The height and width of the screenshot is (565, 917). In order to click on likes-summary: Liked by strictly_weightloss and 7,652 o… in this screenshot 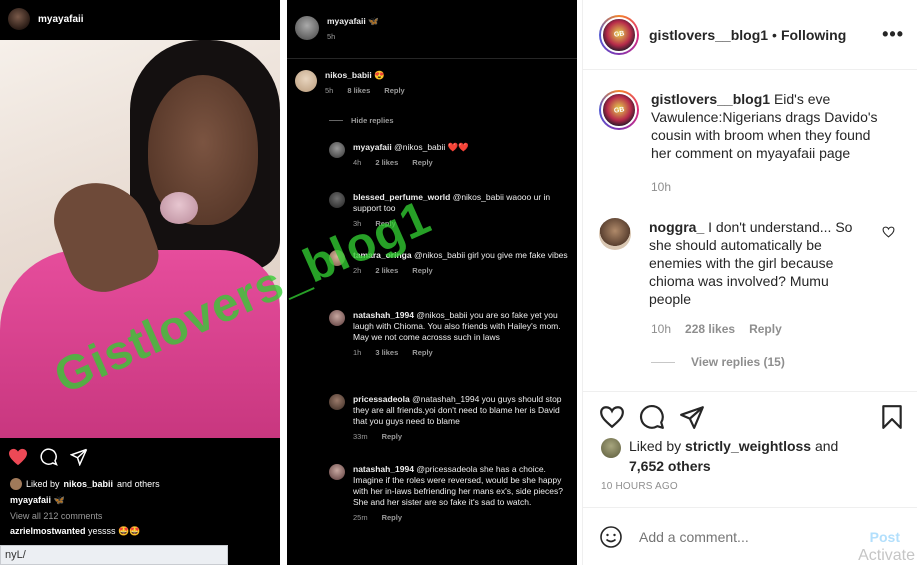, I will do `click(719, 456)`.